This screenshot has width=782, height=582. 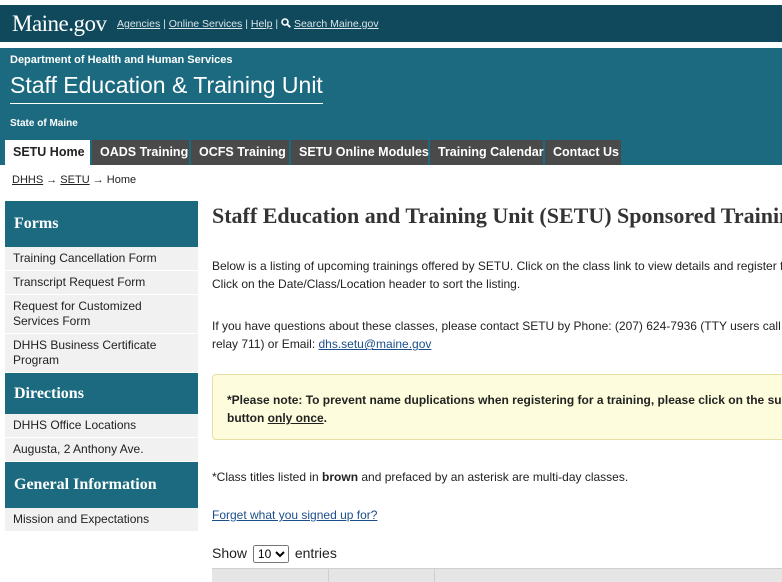 I want to click on search-maine-link: Search Maine.gov, so click(x=336, y=24).